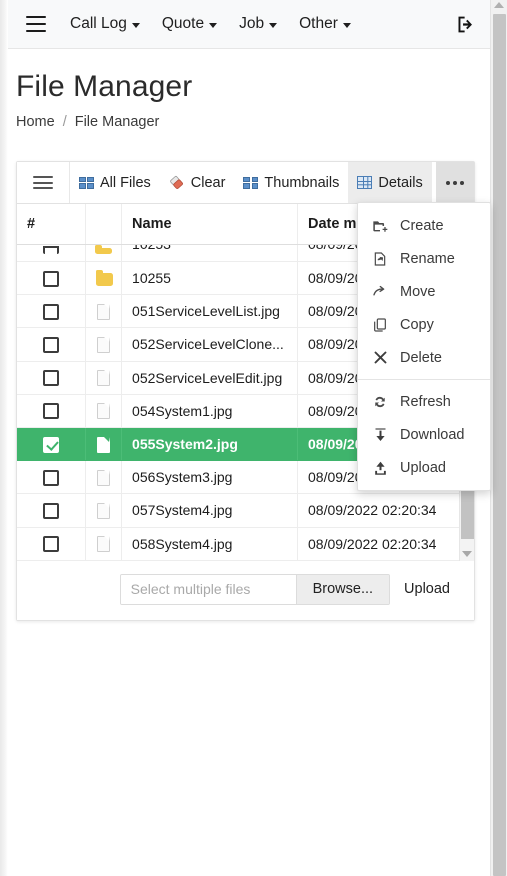 The image size is (507, 876). I want to click on close-x-icon, so click(380, 357).